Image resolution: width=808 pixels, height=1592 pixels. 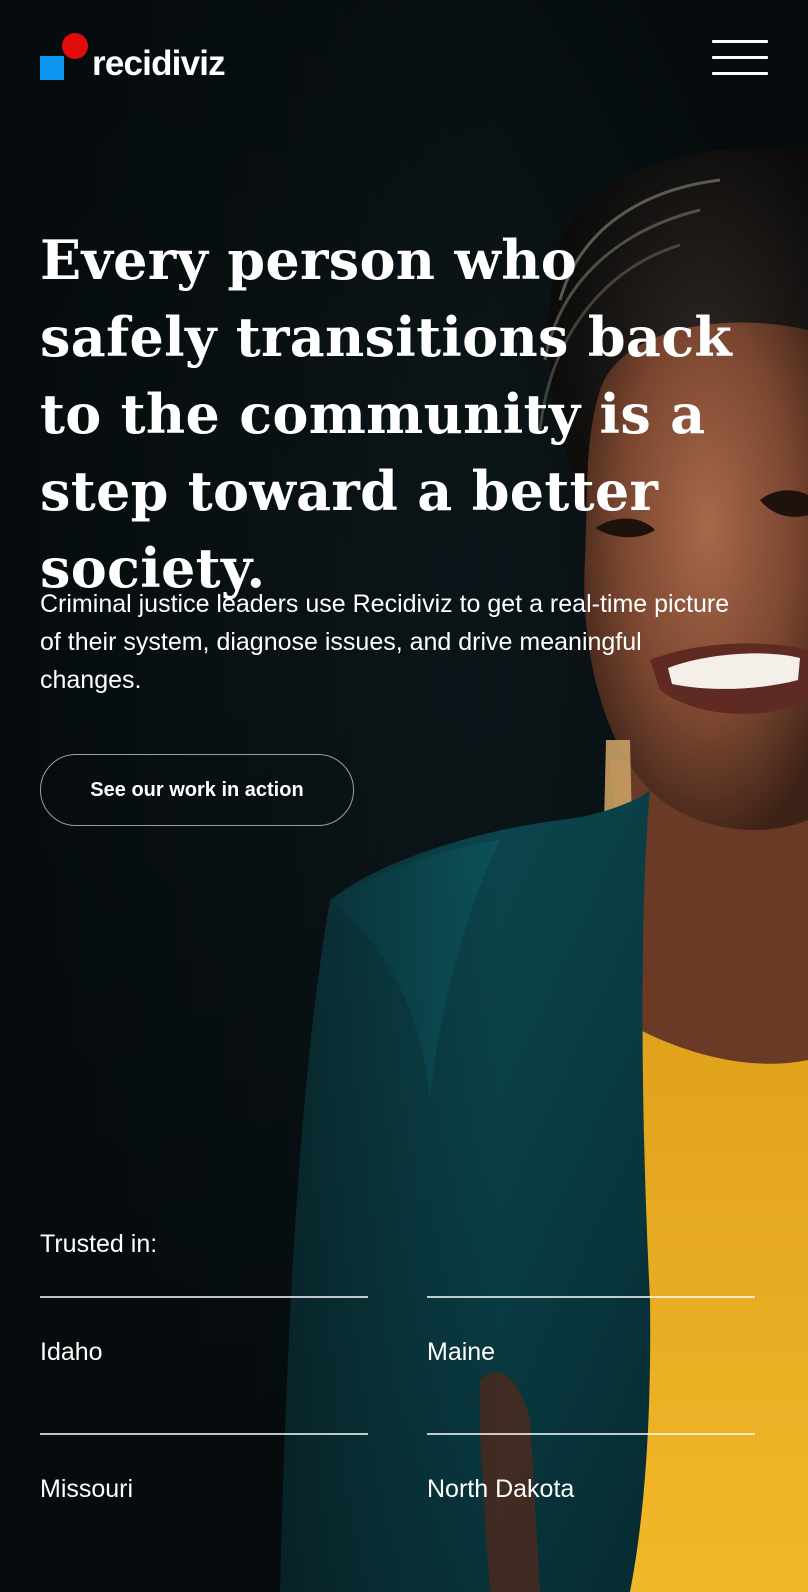 What do you see at coordinates (404, 58) in the screenshot?
I see `site-header: recidiviz` at bounding box center [404, 58].